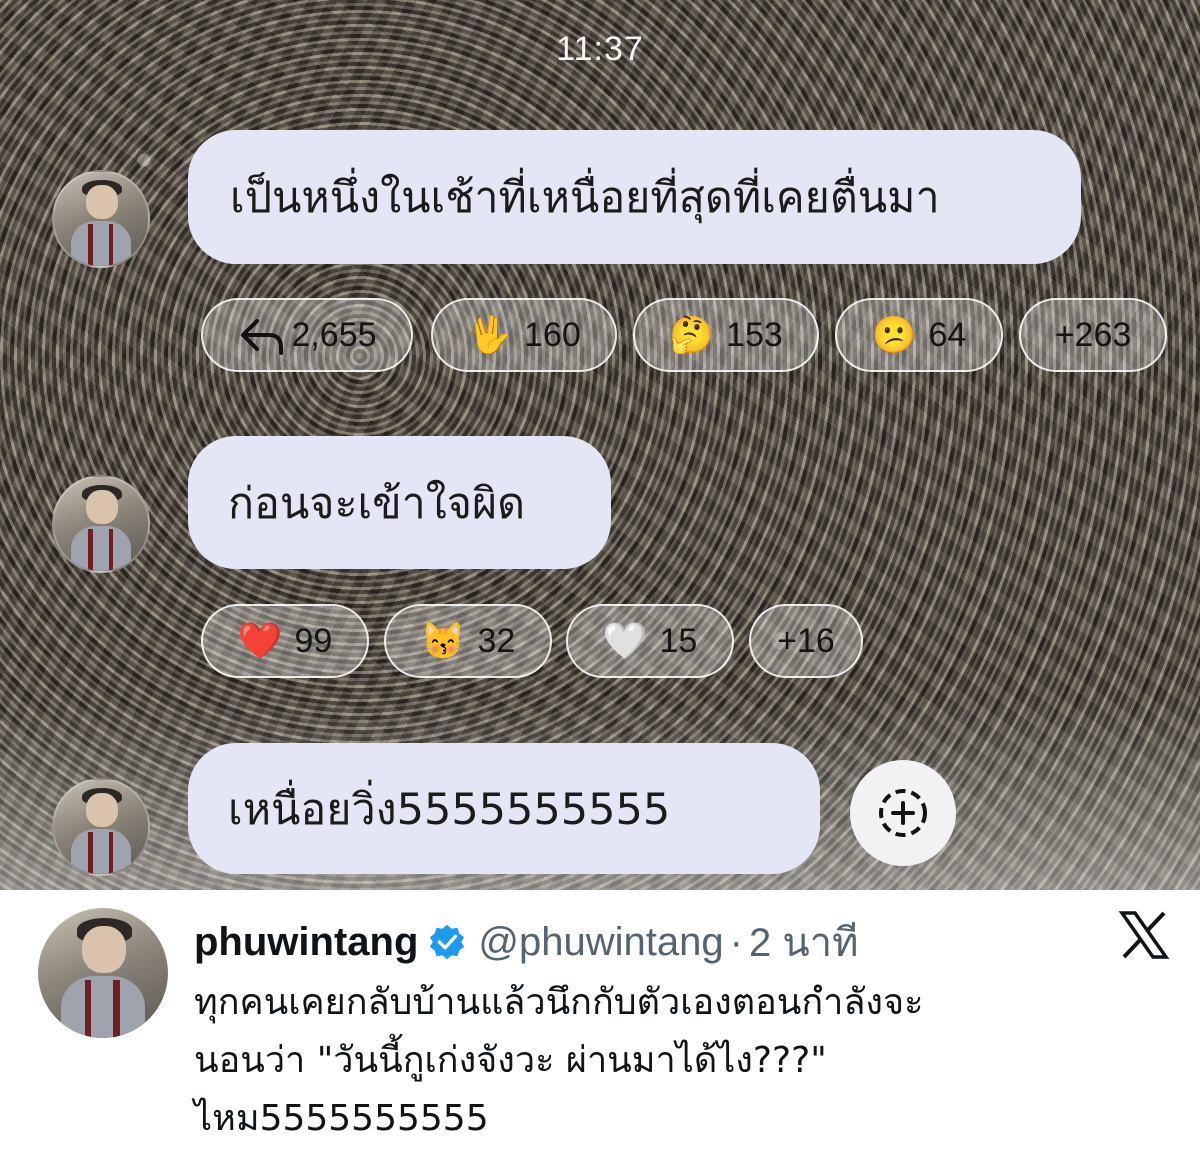  I want to click on reaction-count: 32, so click(496, 640).